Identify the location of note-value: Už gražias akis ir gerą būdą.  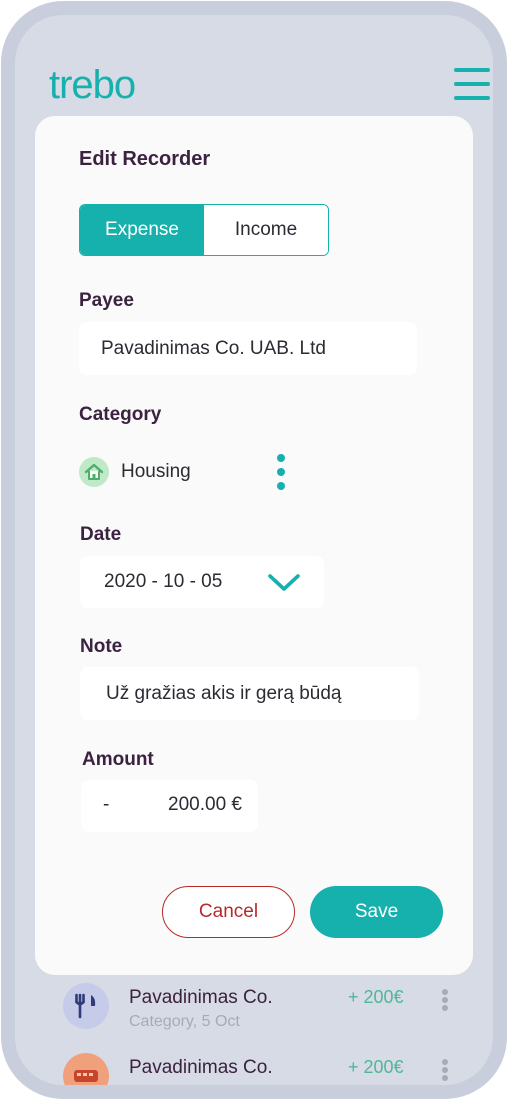
(224, 693).